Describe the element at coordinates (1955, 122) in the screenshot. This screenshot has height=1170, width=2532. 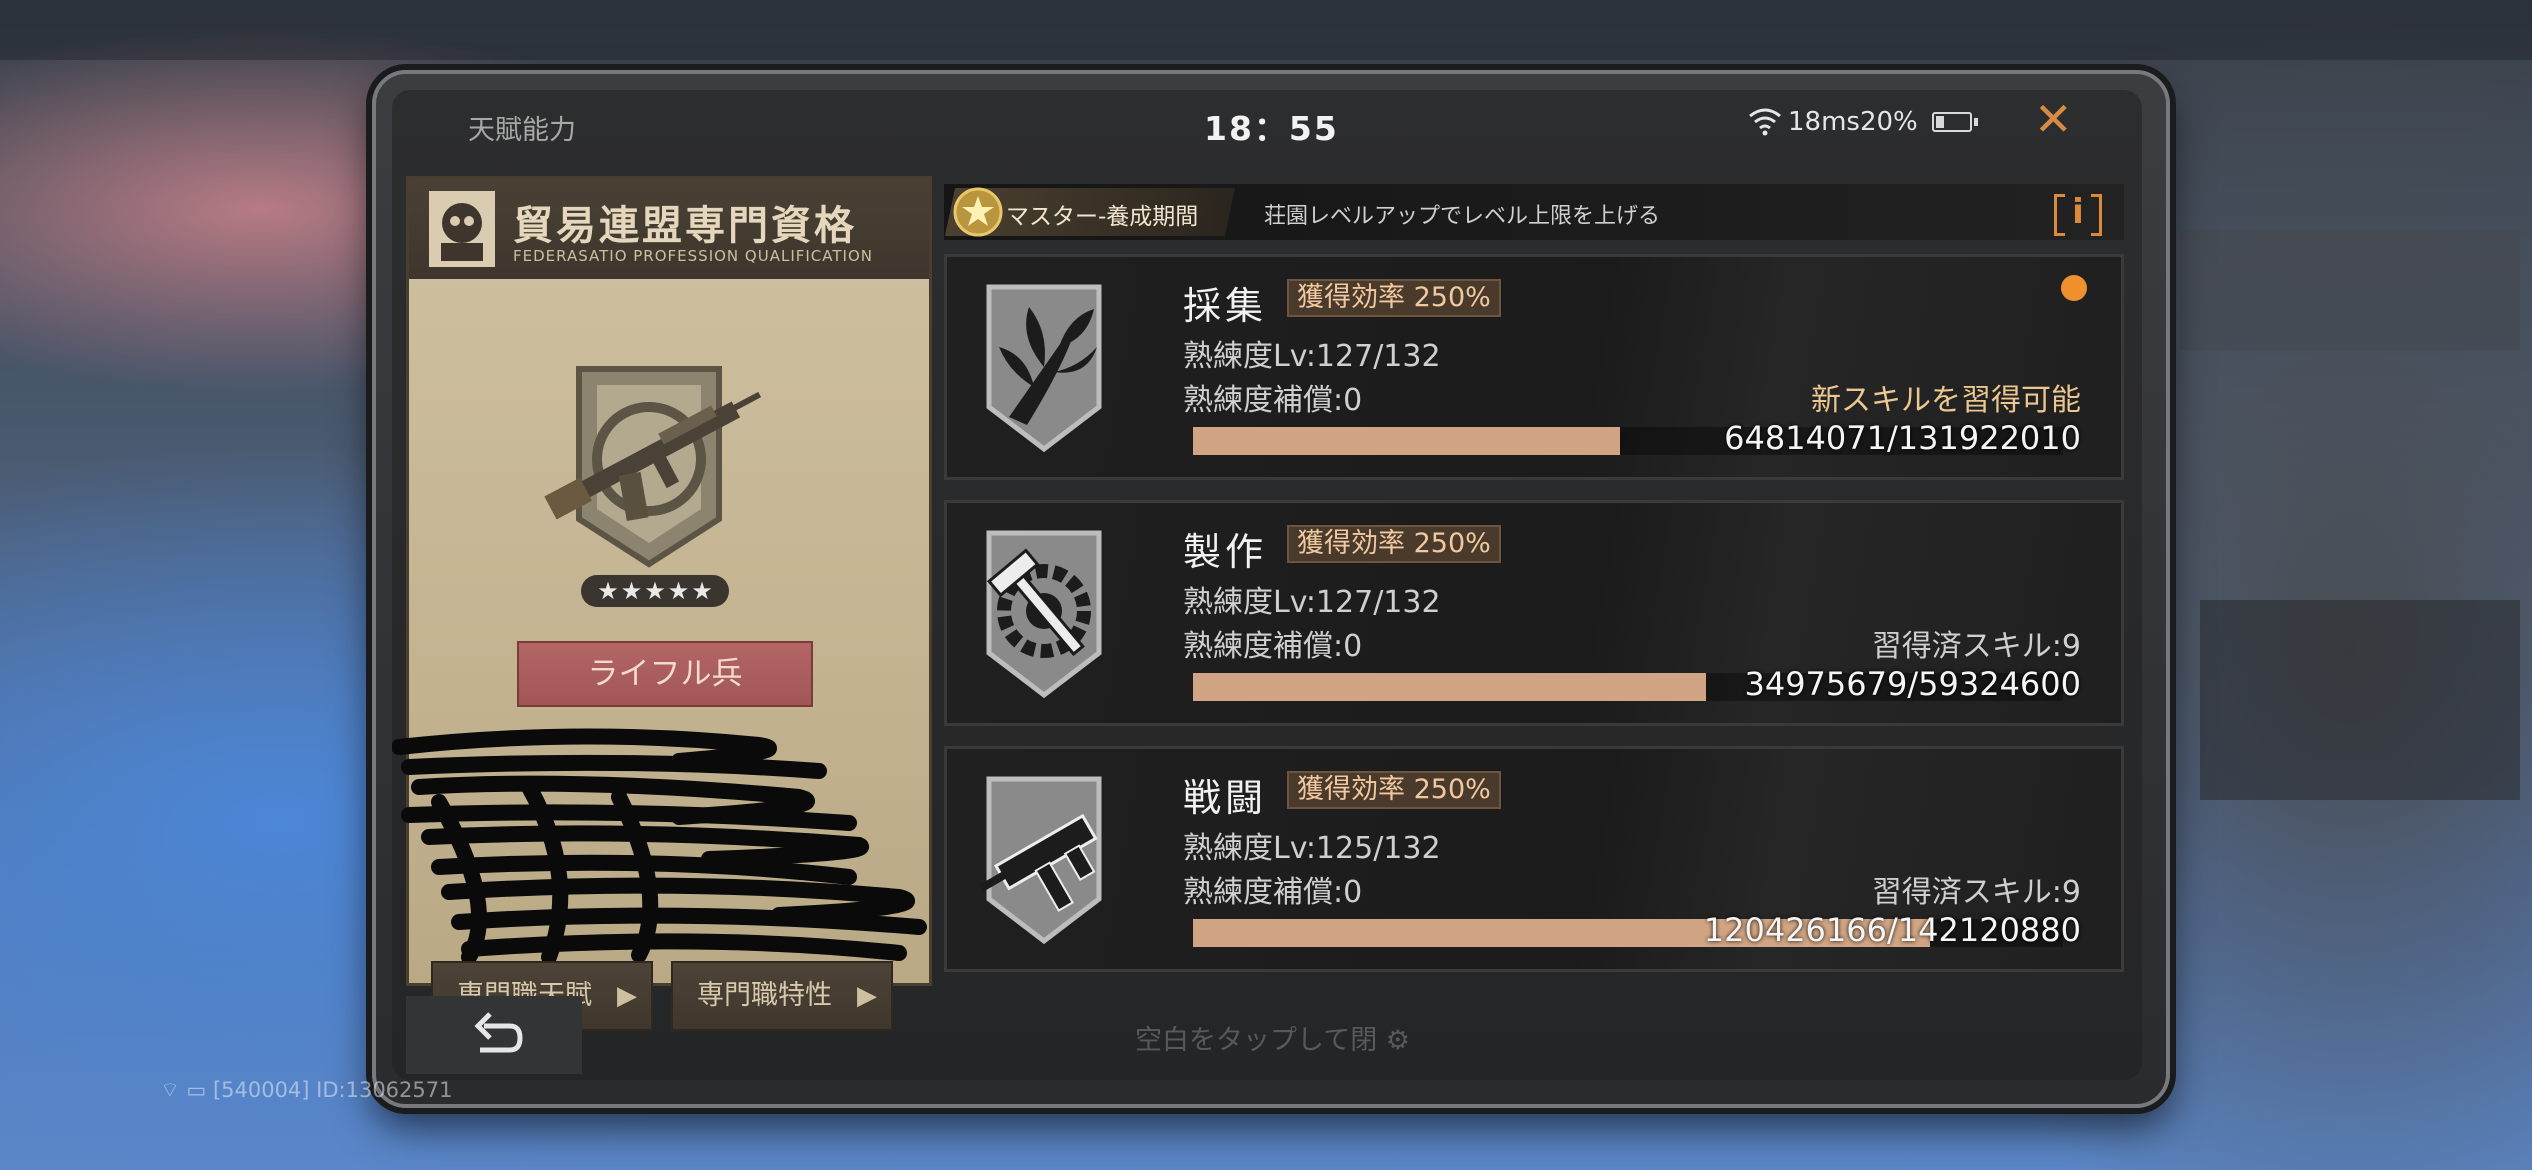
I see `battery-icon` at that location.